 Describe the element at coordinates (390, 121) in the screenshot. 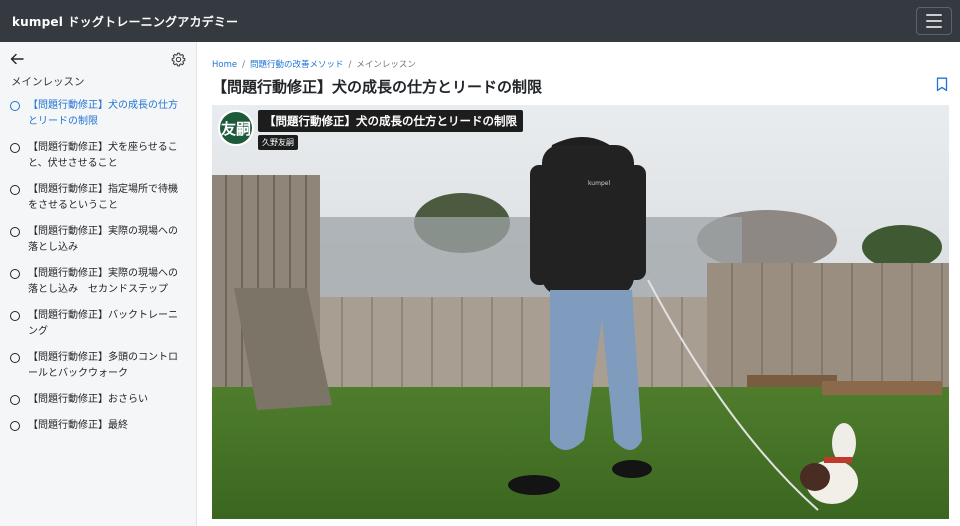

I see `video-title: 【問題行動修正】犬の成長の仕方とリードの制限` at that location.